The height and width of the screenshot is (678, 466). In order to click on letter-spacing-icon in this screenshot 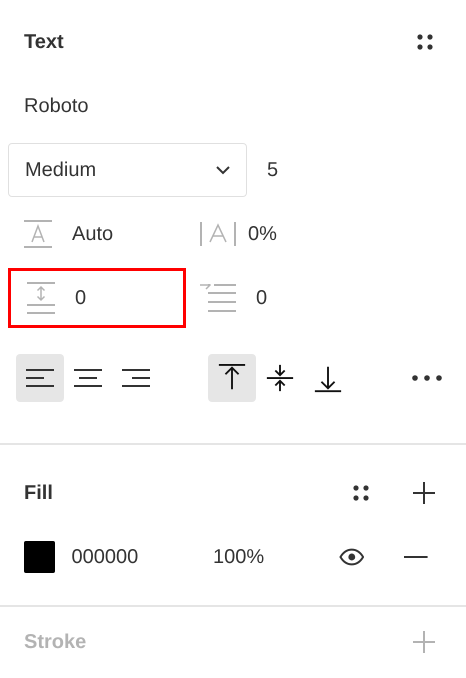, I will do `click(218, 234)`.